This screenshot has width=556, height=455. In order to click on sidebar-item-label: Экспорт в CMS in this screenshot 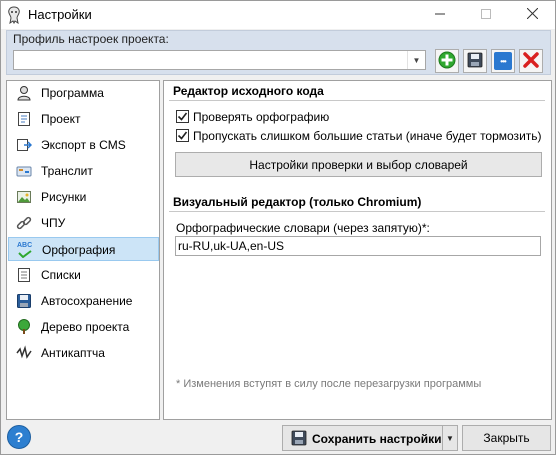, I will do `click(83, 145)`.